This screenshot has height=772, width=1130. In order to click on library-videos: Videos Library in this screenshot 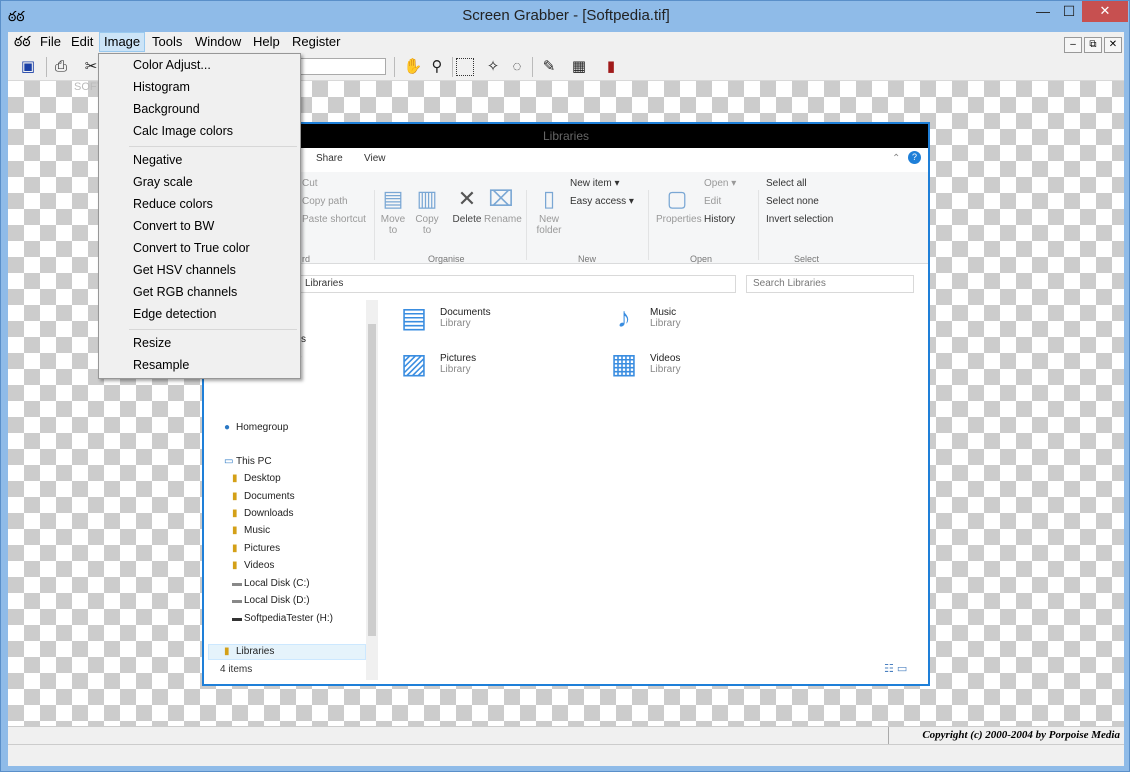, I will do `click(665, 364)`.